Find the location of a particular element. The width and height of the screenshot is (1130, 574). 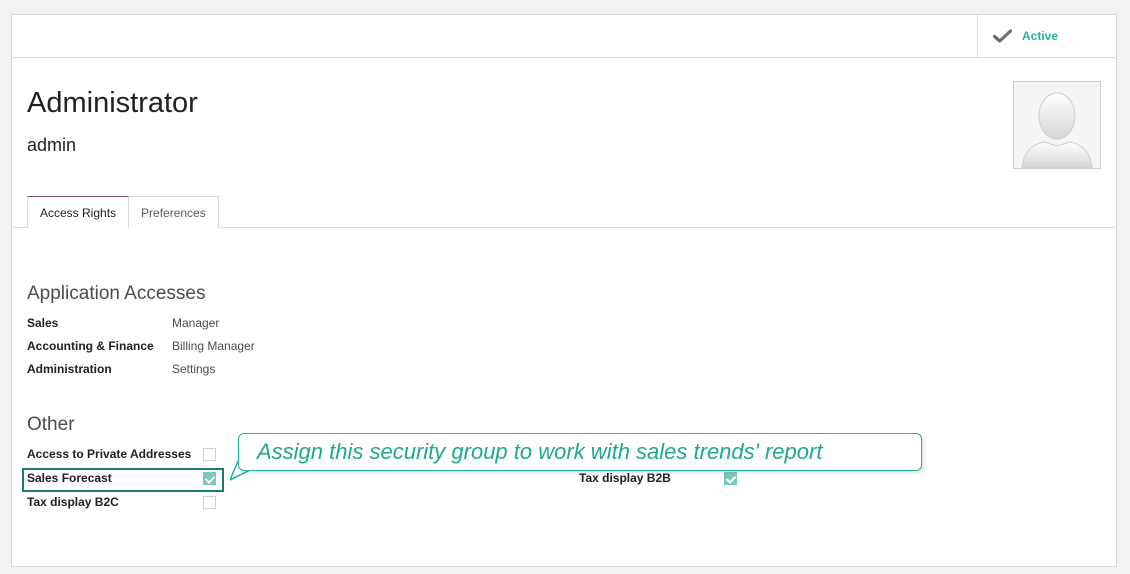

access-label: Administration is located at coordinates (69, 369).